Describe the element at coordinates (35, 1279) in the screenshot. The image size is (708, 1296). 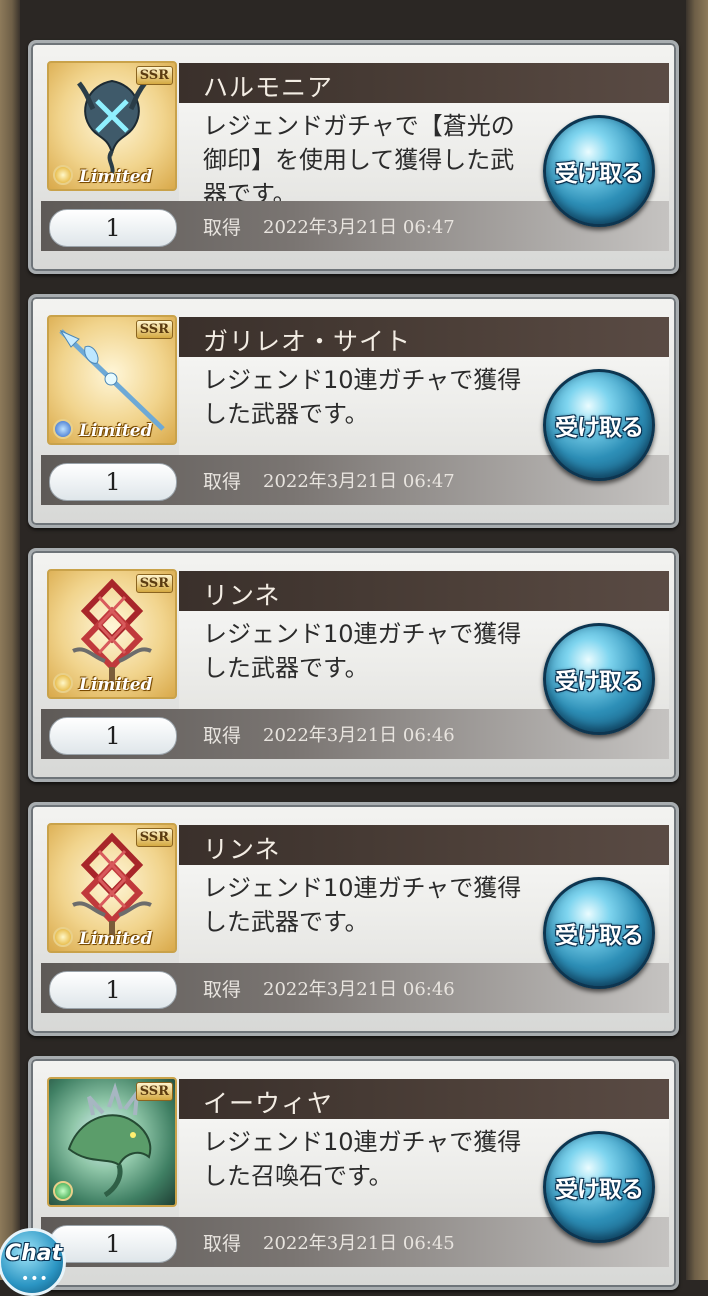
I see `chat-dots-icon: •••` at that location.